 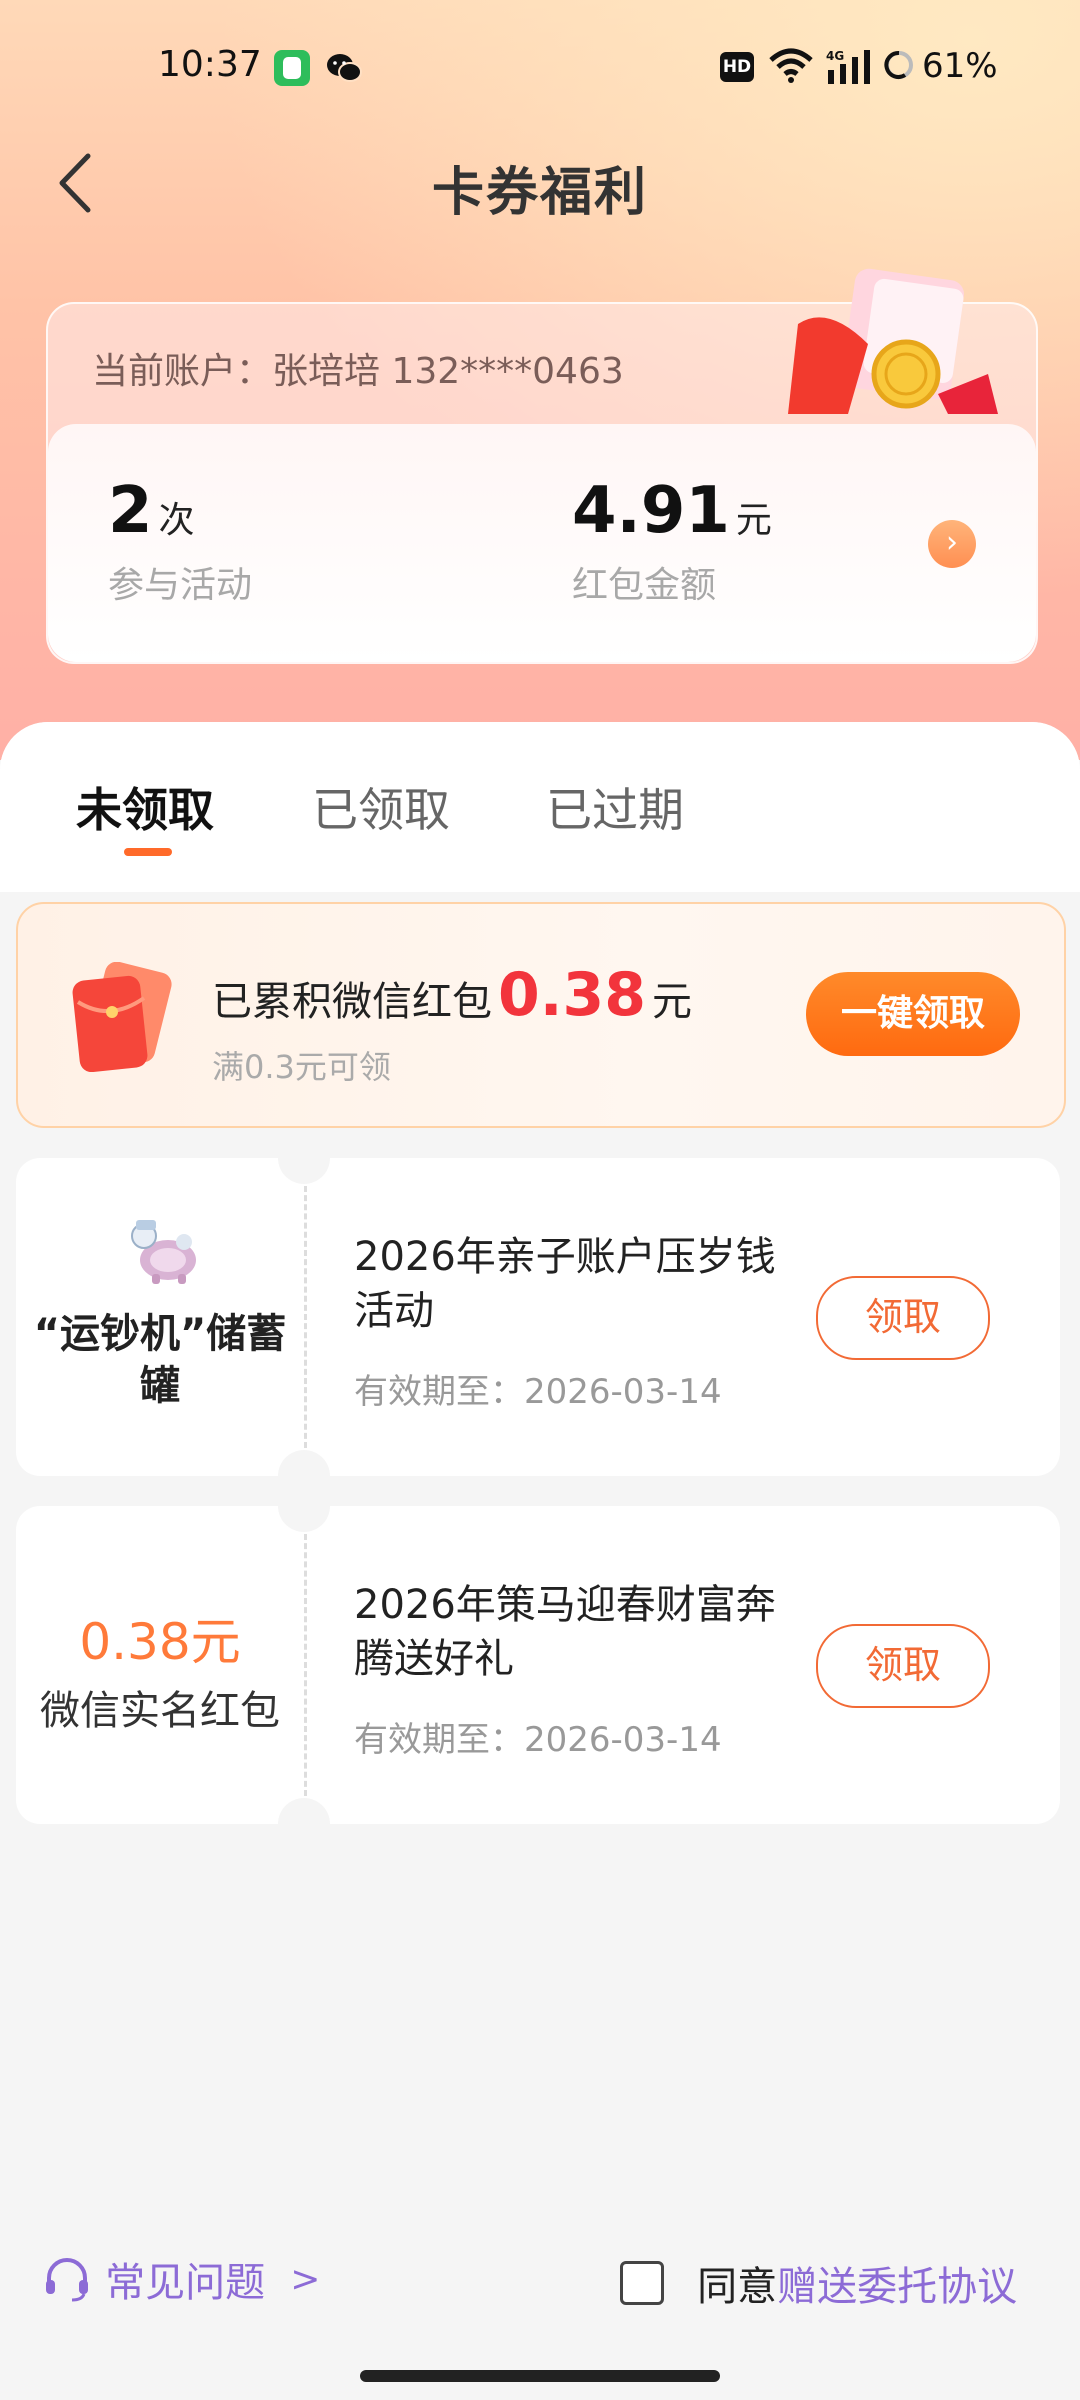 What do you see at coordinates (176, 520) in the screenshot?
I see `stat-activities-unit: 次` at bounding box center [176, 520].